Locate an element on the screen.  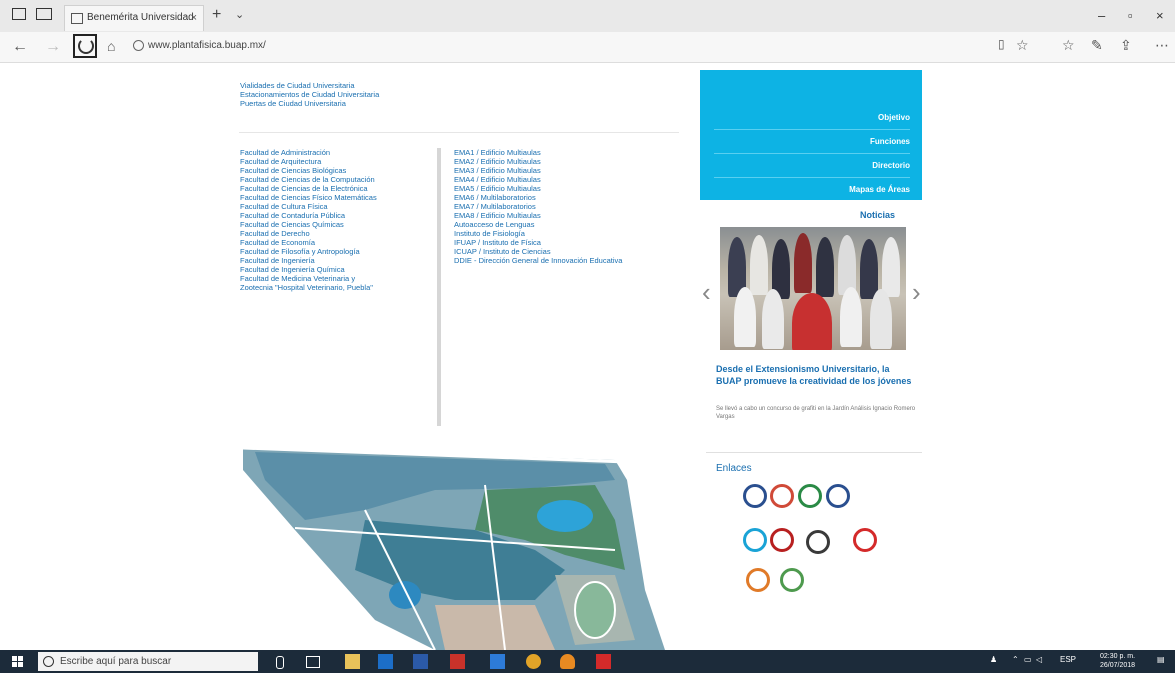
restore-button: ▫ is located at coordinates (1130, 15).